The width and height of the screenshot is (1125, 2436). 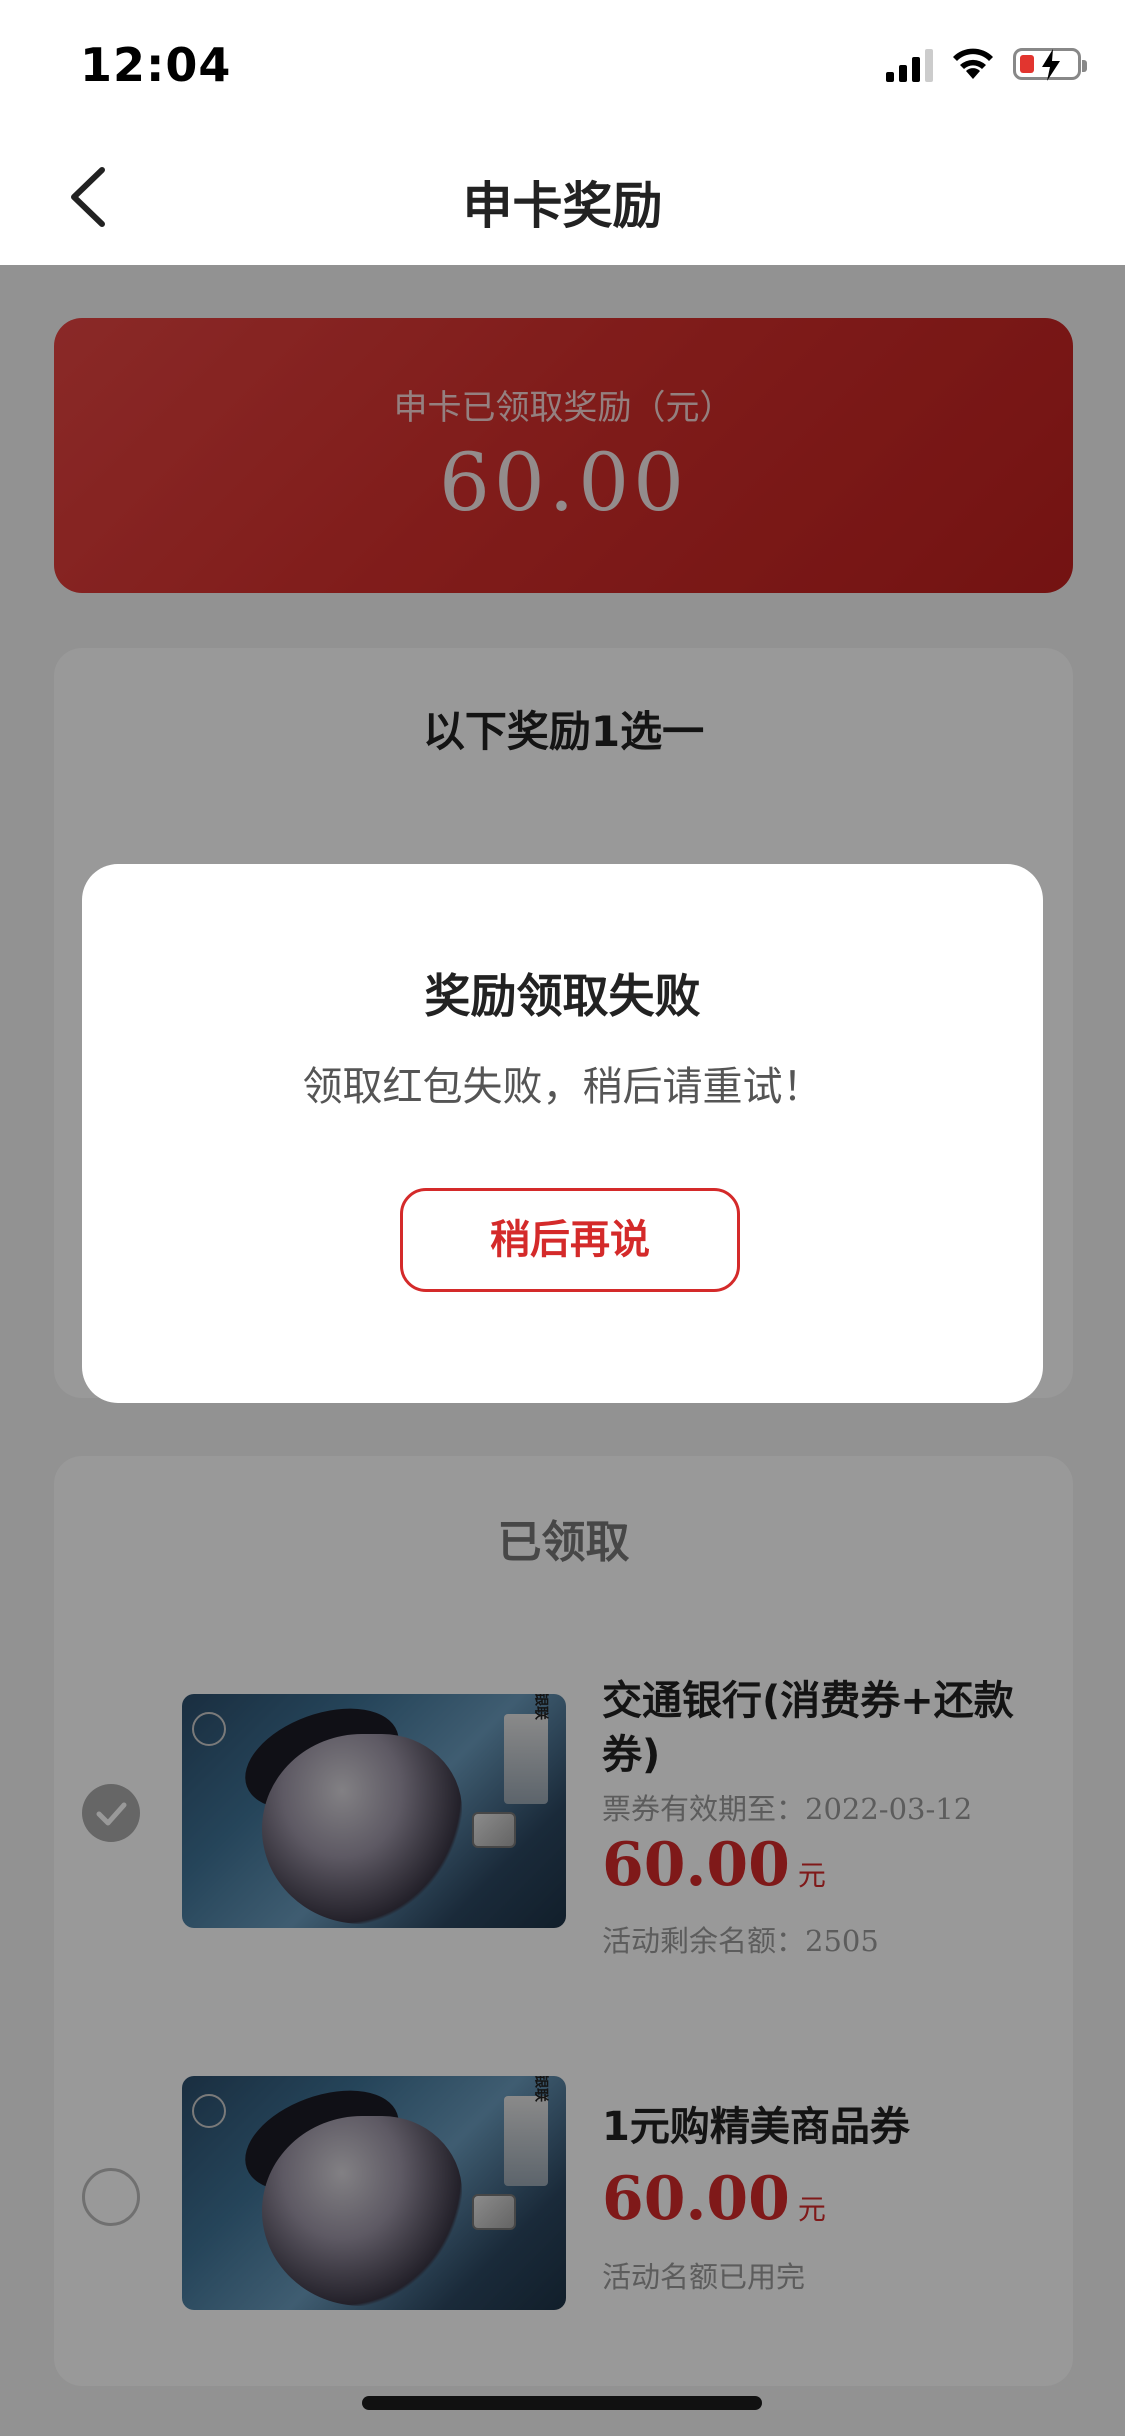 I want to click on page-title: 申卡奖励, so click(x=562, y=206).